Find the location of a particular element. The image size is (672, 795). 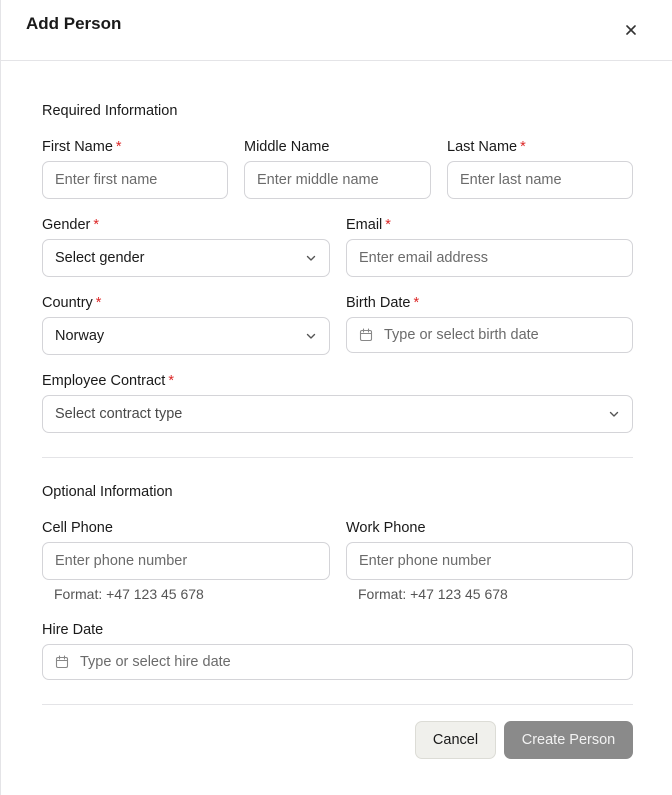

work-phone-input: Enter phone number is located at coordinates (489, 561).